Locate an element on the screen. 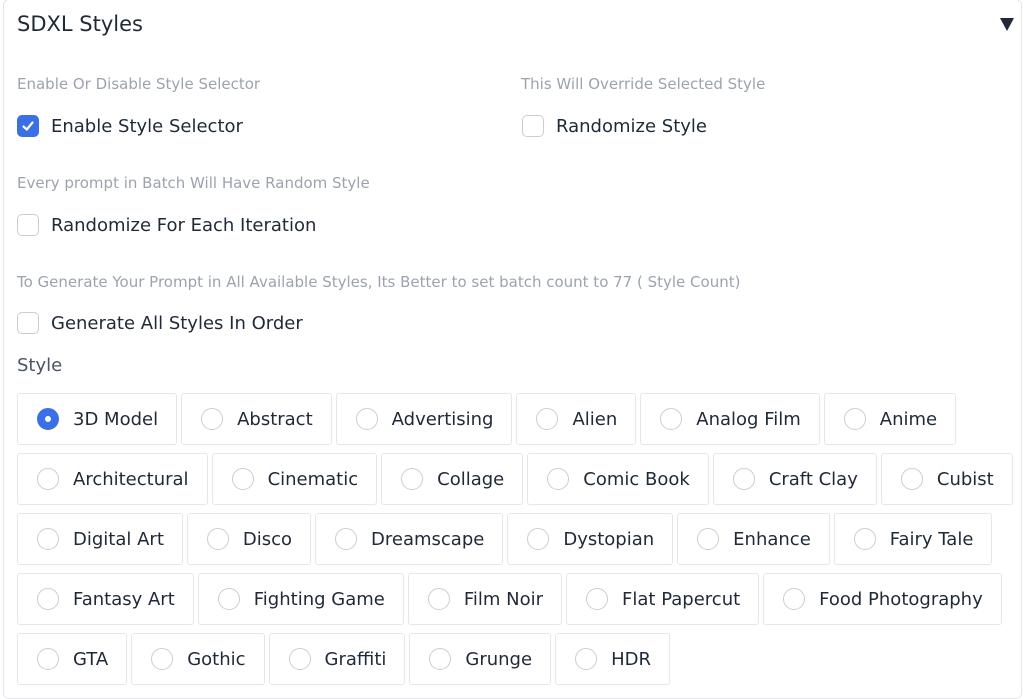 Image resolution: width=1024 pixels, height=699 pixels. style-radio-option: Food Photography is located at coordinates (882, 599).